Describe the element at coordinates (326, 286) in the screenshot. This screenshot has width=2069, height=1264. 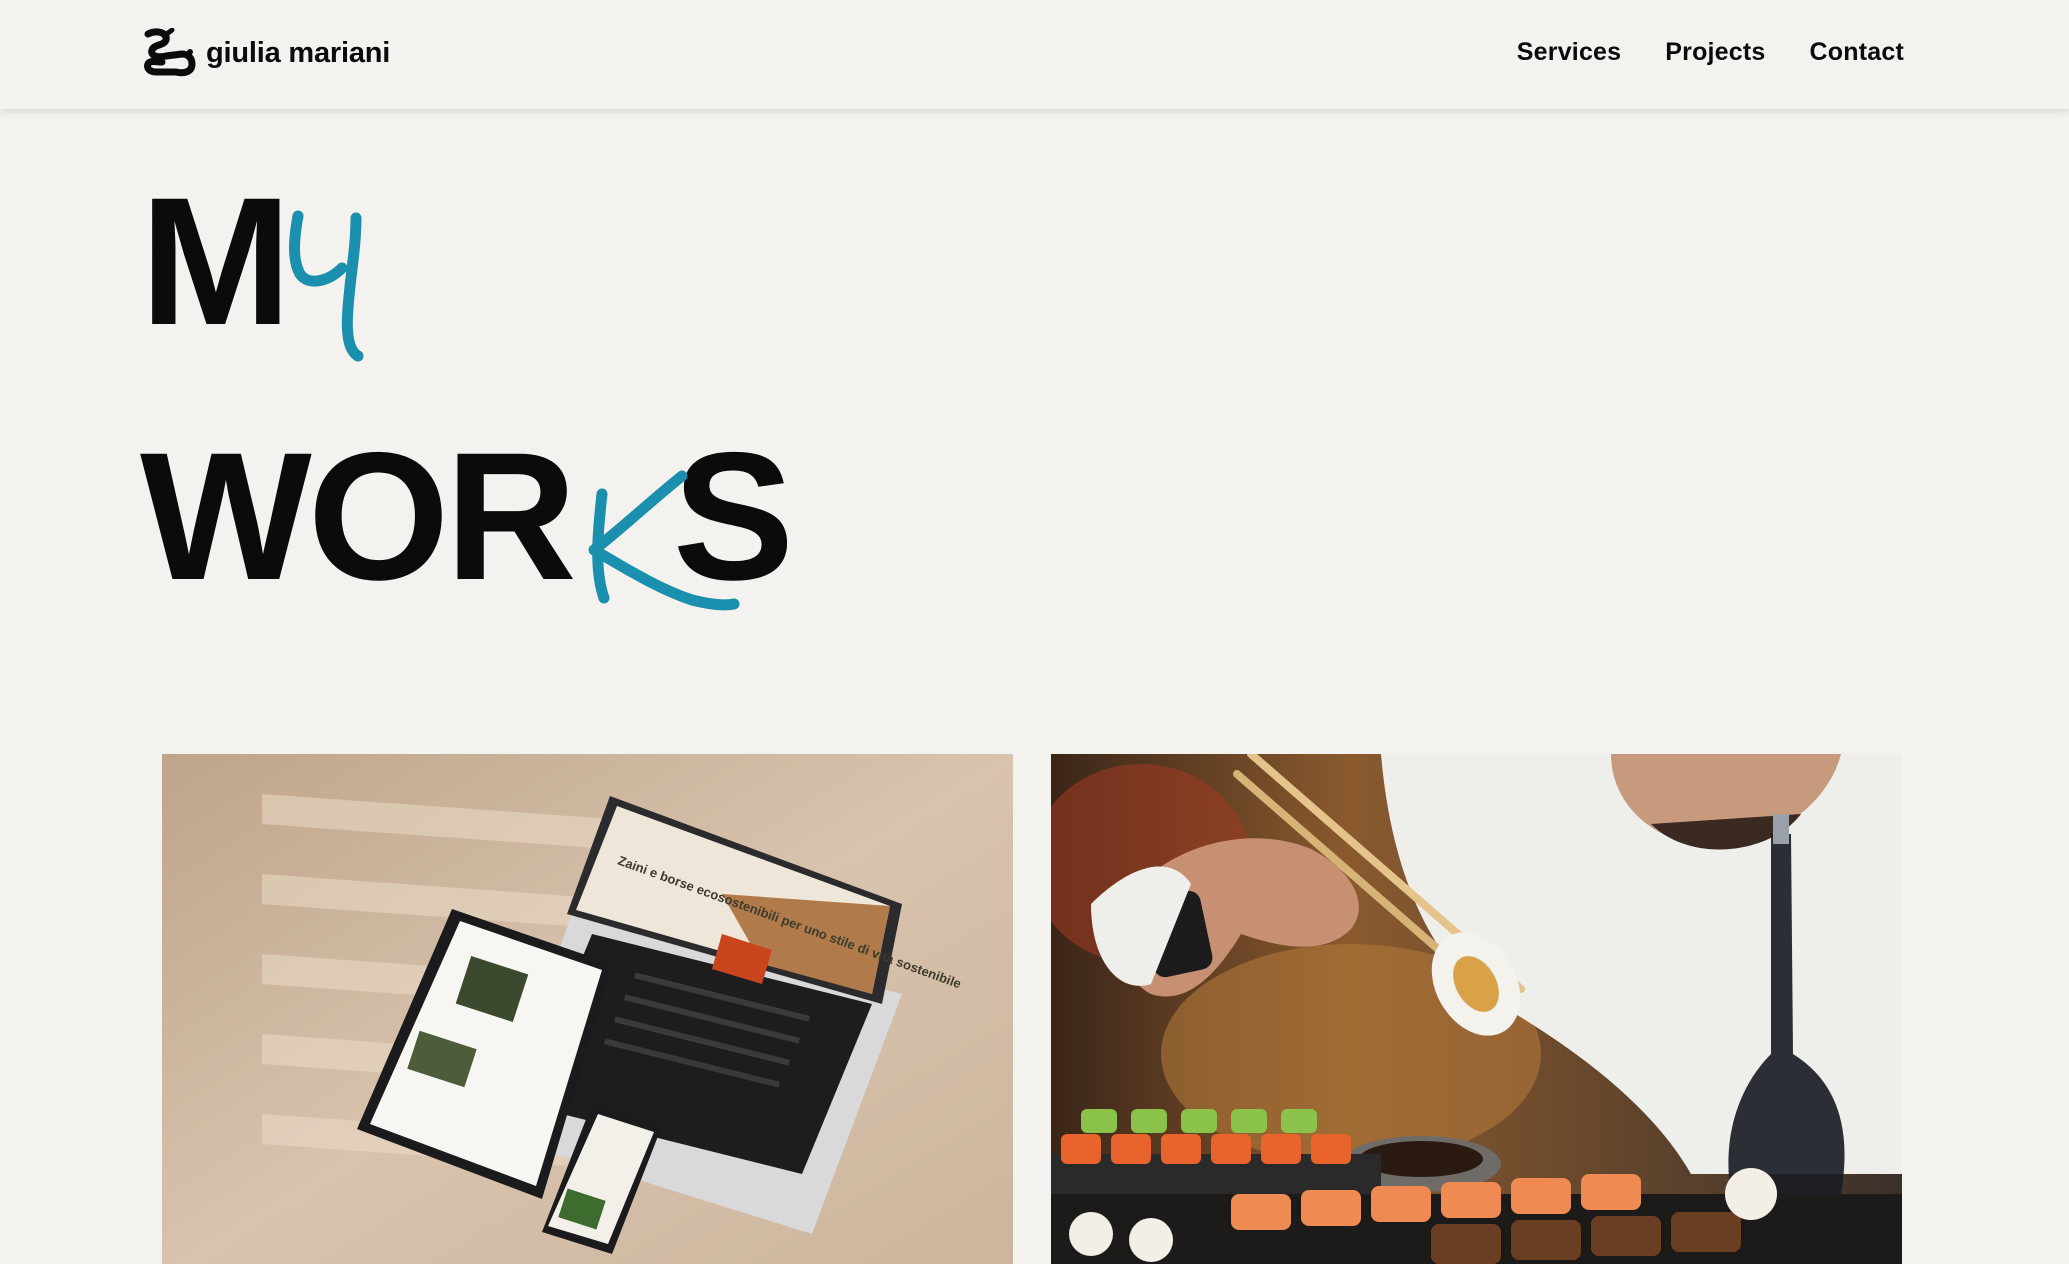
I see `handwritten-y-letter: y` at that location.